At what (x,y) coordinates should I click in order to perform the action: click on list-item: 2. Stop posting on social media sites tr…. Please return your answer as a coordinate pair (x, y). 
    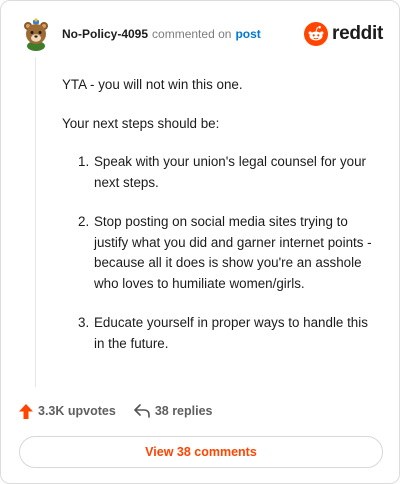
    Looking at the image, I should click on (226, 253).